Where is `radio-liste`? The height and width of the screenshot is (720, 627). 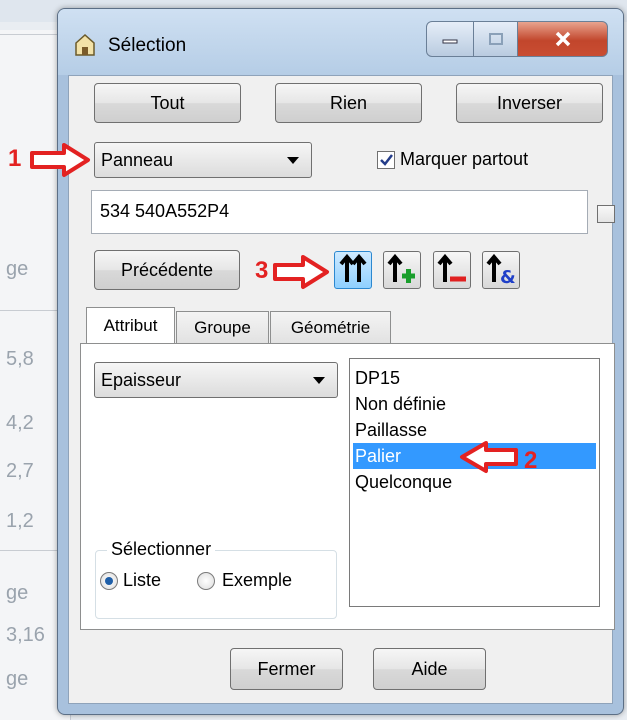 radio-liste is located at coordinates (109, 581).